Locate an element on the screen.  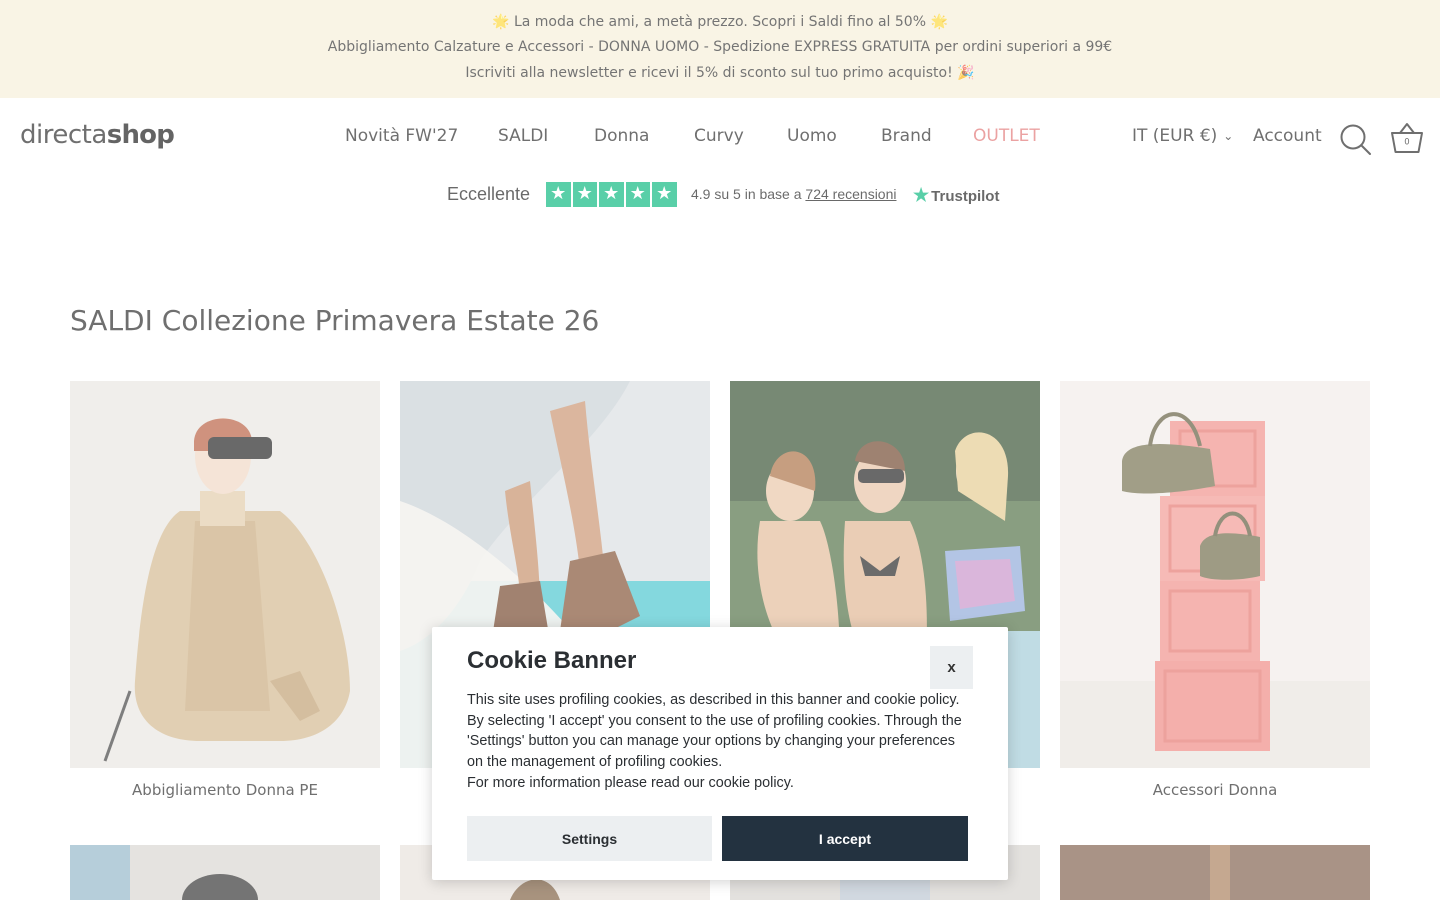
cookie-banner-title: Cookie Banner is located at coordinates (552, 660).